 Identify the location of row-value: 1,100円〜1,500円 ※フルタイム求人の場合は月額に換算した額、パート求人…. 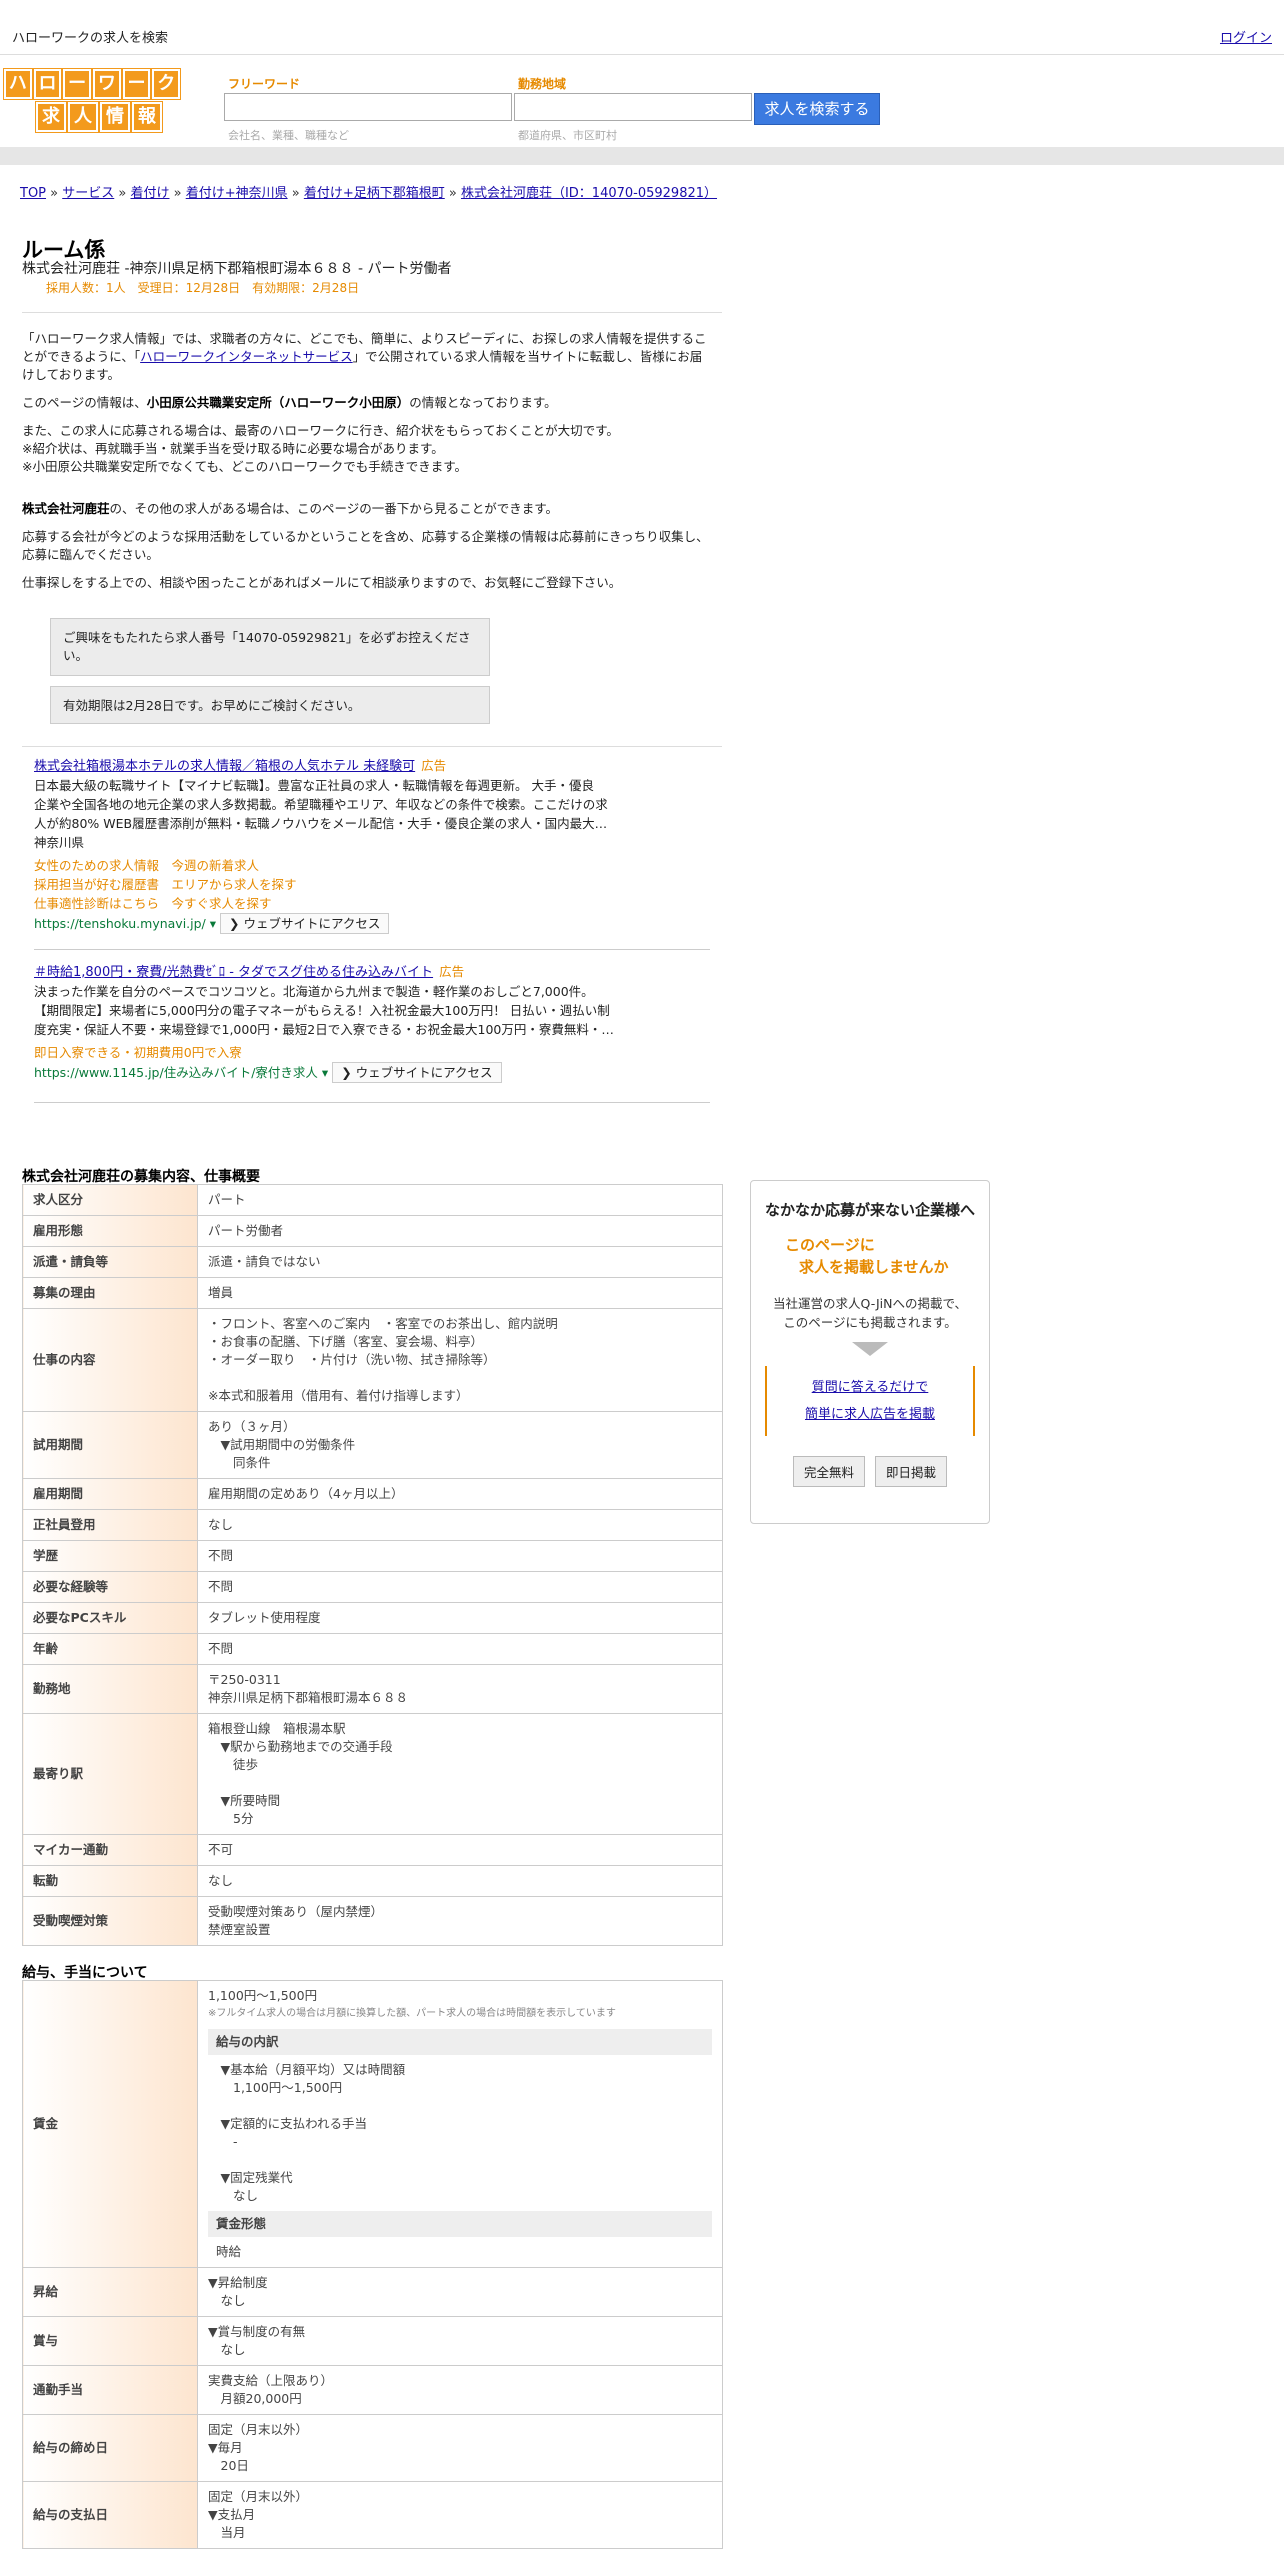
(460, 2124).